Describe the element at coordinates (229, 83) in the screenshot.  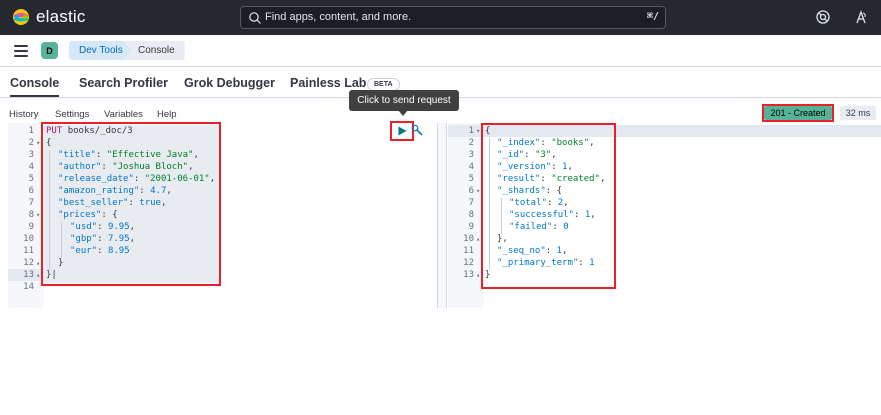
I see `tab-grok-debugger: Grok Debugger` at that location.